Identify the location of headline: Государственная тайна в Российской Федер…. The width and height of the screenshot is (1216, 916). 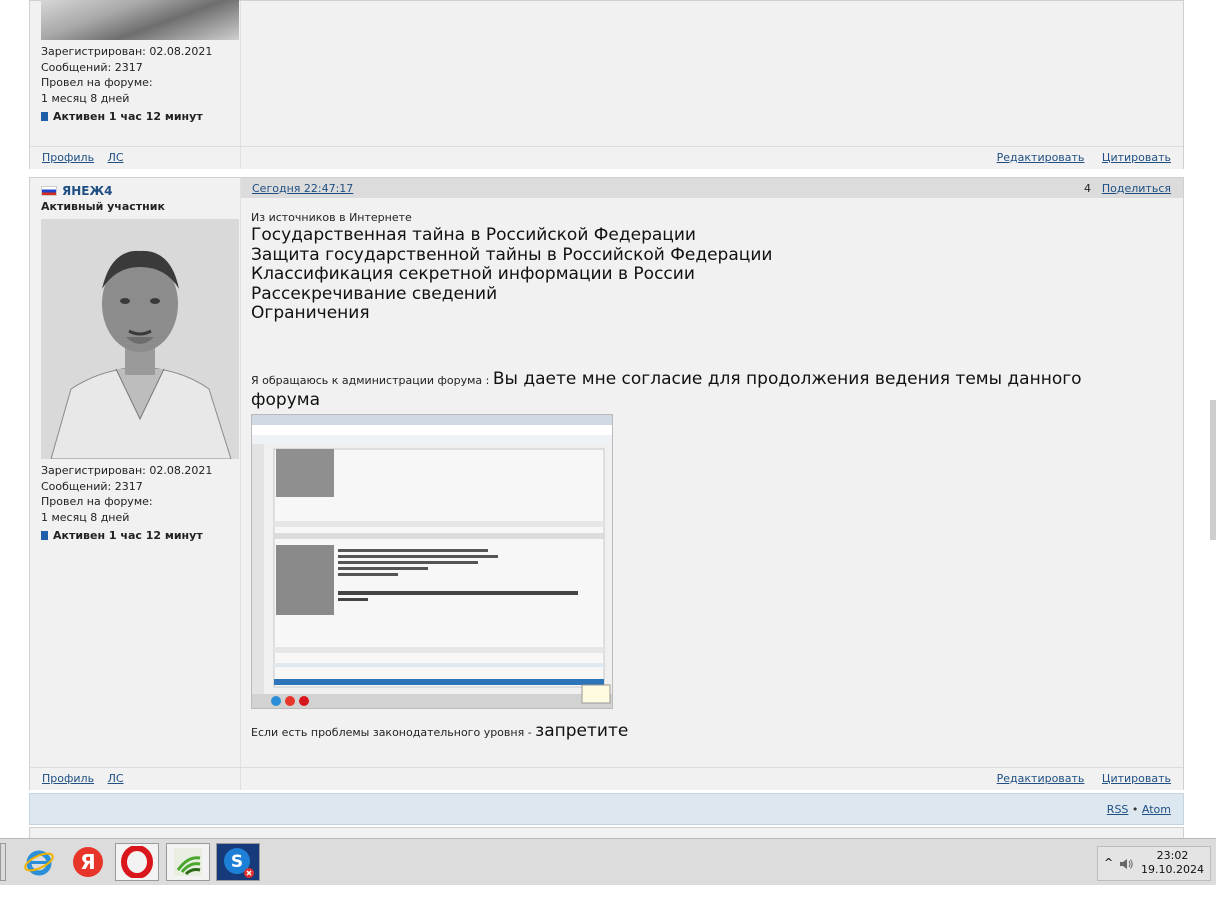
(473, 235).